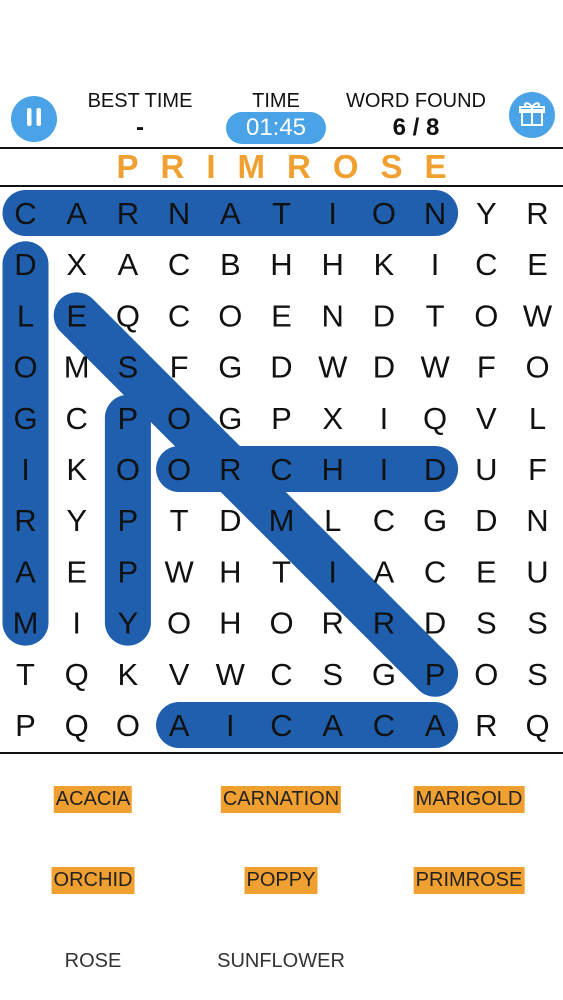  What do you see at coordinates (332, 418) in the screenshot?
I see `grid-cell: X` at bounding box center [332, 418].